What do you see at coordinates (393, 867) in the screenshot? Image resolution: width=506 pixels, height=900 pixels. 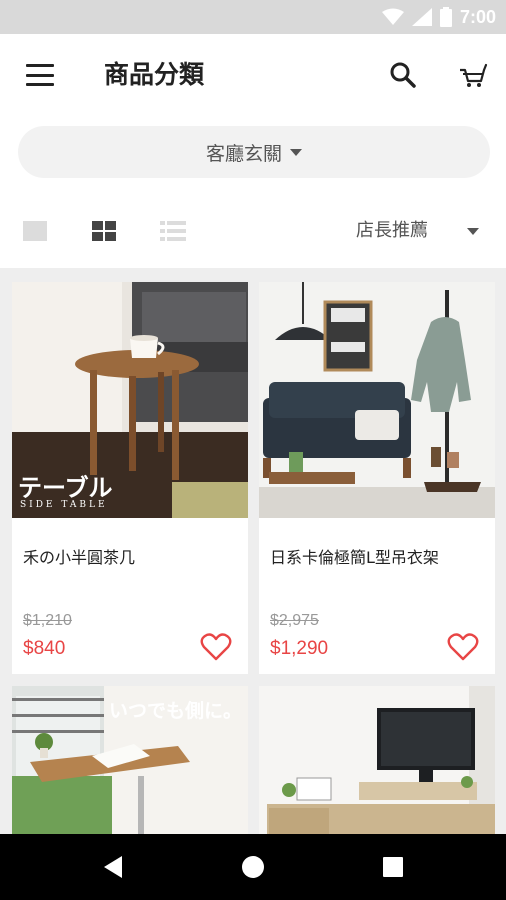 I see `recents-icon` at bounding box center [393, 867].